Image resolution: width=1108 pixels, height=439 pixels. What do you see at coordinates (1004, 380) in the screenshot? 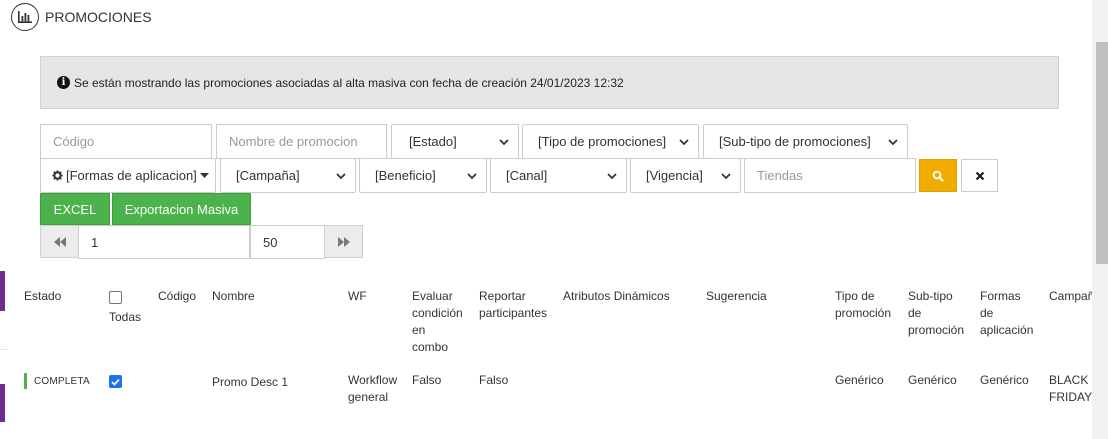
I see `cell-formas: Genérico` at bounding box center [1004, 380].